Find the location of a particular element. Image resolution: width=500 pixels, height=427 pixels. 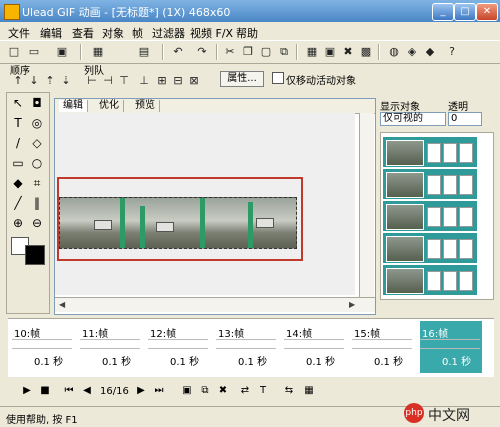

menu-frame: 帧 is located at coordinates (137, 33).